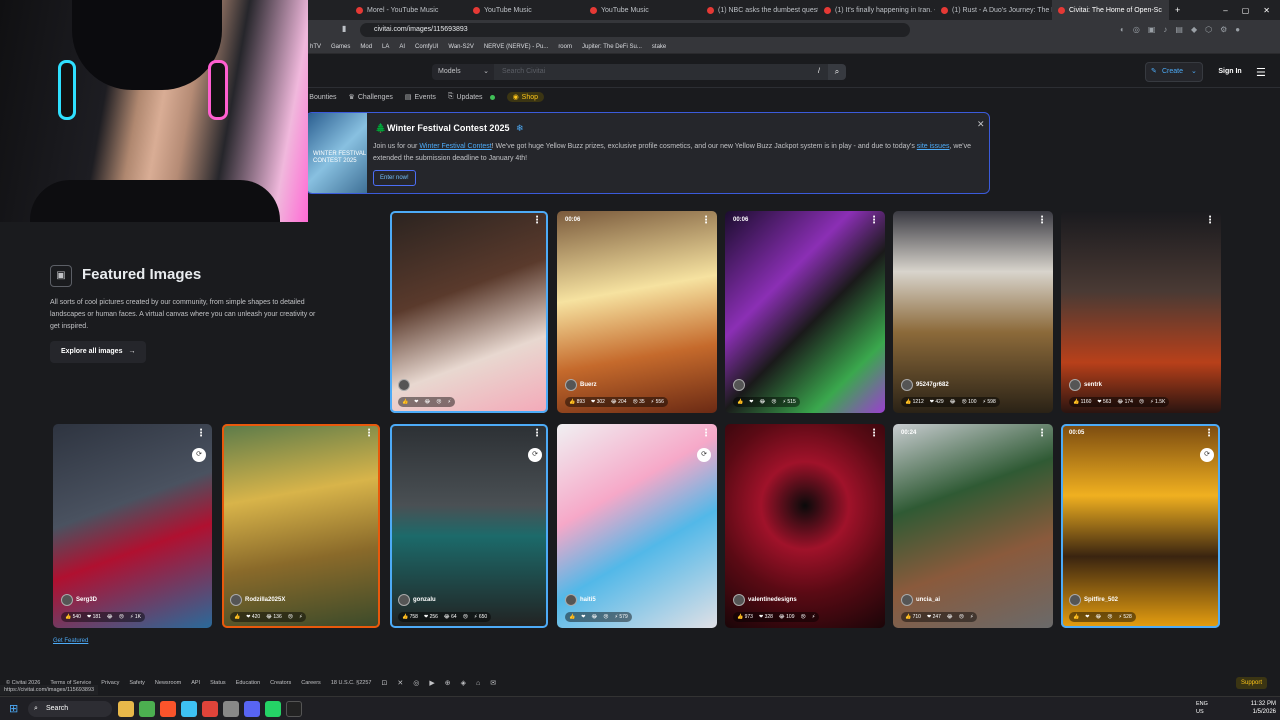 The height and width of the screenshot is (720, 1280). Describe the element at coordinates (132, 526) in the screenshot. I see `image-card: ⋮ ⟳ Serg3D 👍 540 ❤ 181 😂 😢 ⚡ 1K` at that location.